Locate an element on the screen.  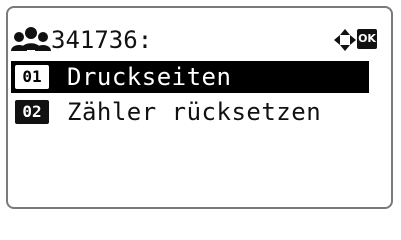
menu-item-zaehler-ruecksetzen: 02 Zähler rücksetzen is located at coordinates (190, 112).